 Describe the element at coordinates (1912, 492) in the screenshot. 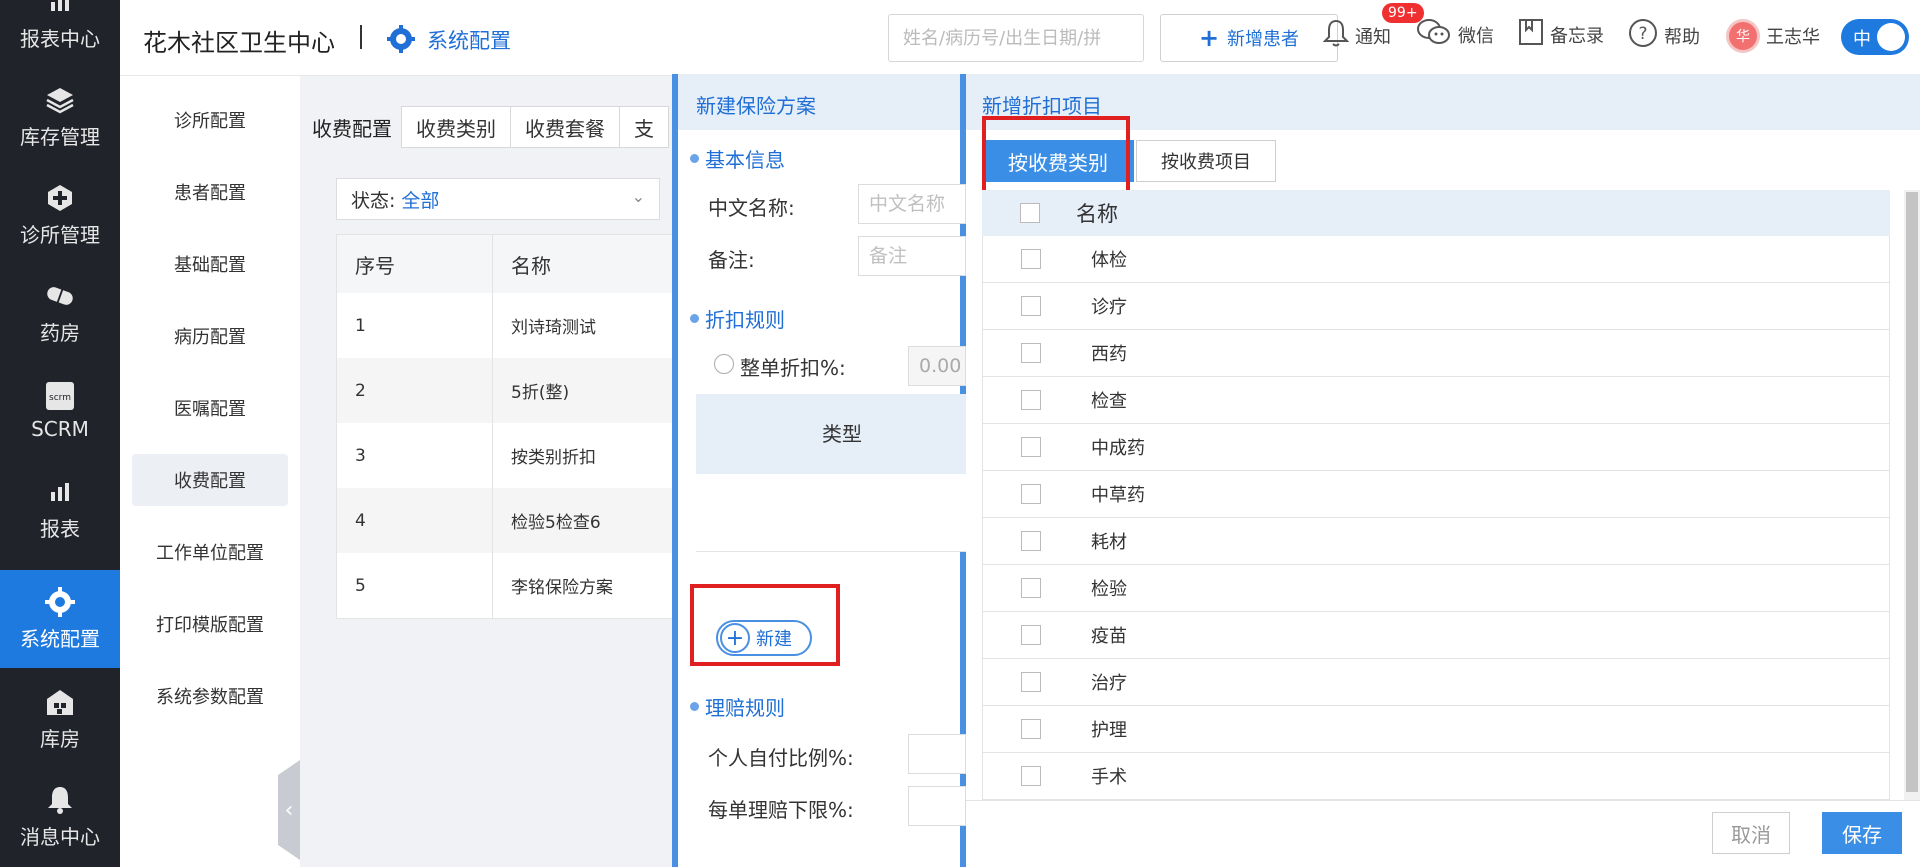

I see `list-scrollbar-thumb` at that location.